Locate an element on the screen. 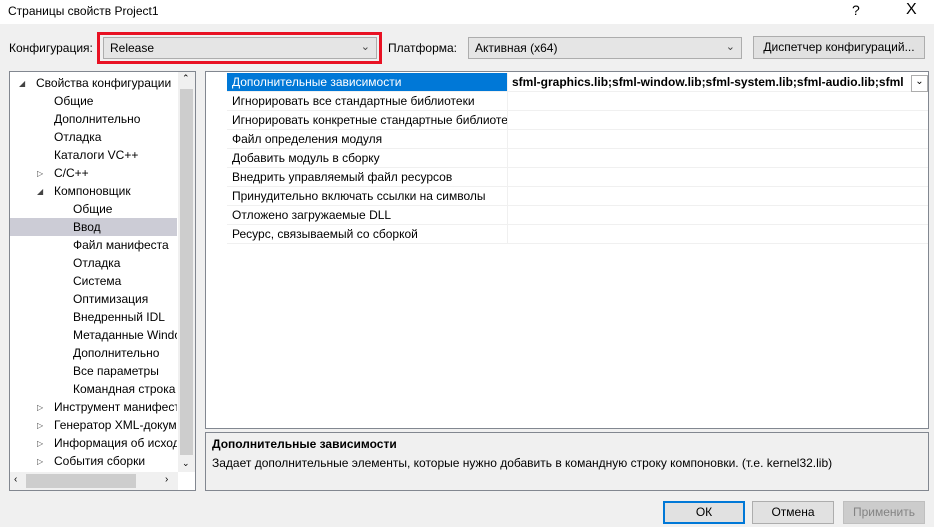 The width and height of the screenshot is (934, 527). property-row: Отложено загружаемые DLL is located at coordinates (577, 215).